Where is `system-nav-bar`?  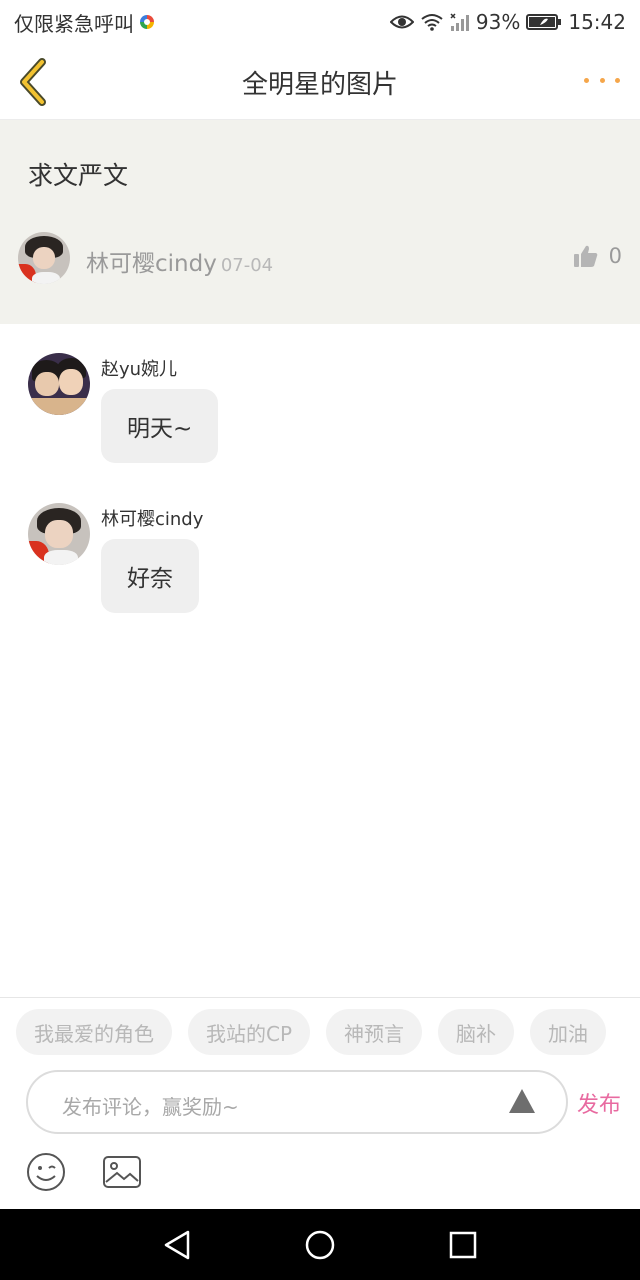
system-nav-bar is located at coordinates (320, 1244).